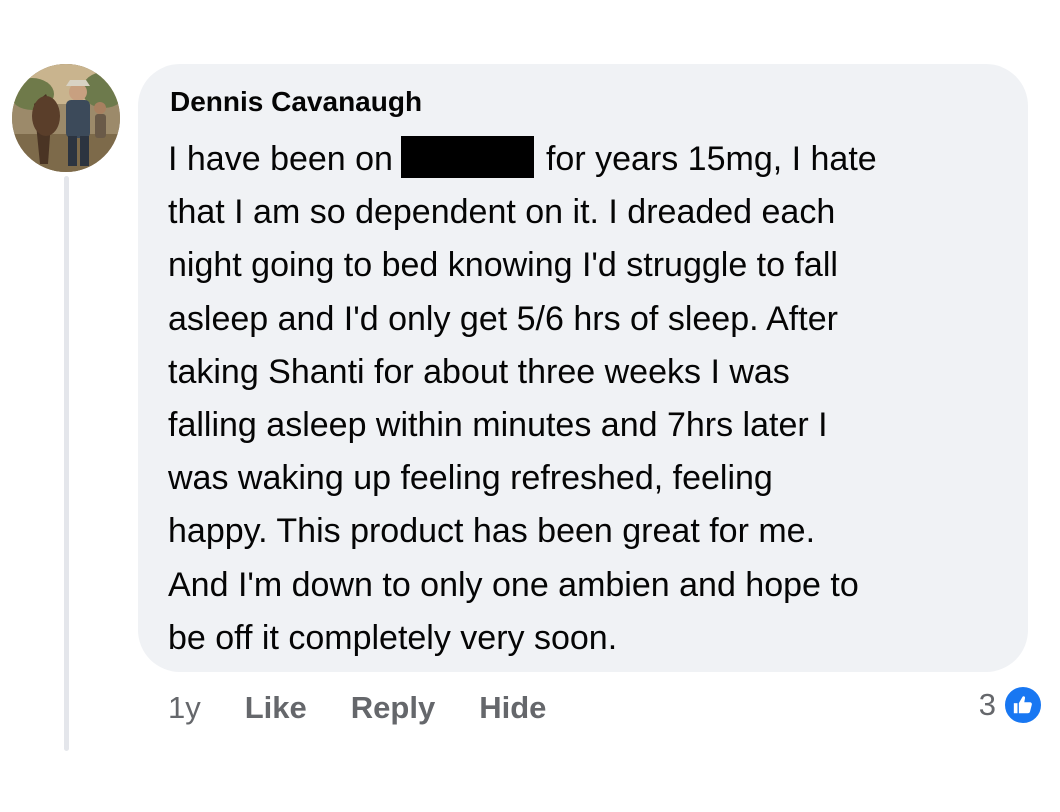  What do you see at coordinates (280, 159) in the screenshot?
I see `comment-line-text: I have been on` at bounding box center [280, 159].